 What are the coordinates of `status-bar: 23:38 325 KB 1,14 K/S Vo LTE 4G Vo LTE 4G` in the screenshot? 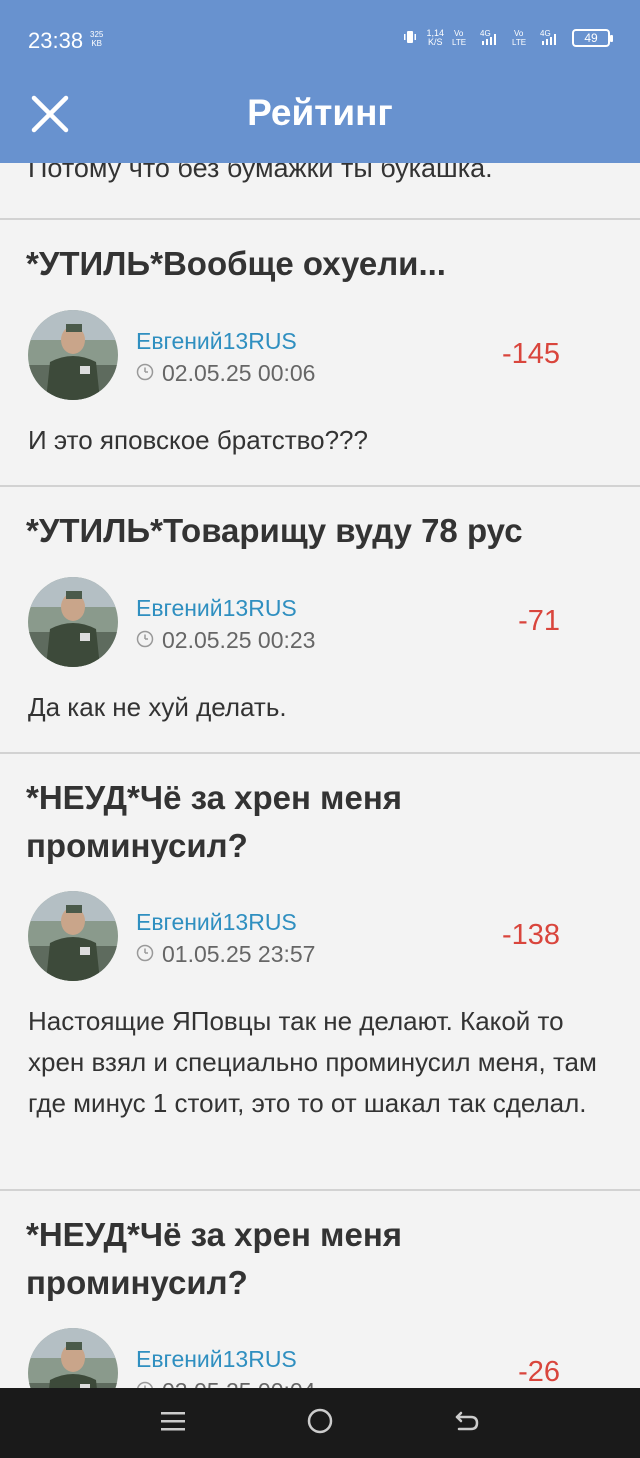 It's located at (320, 40).